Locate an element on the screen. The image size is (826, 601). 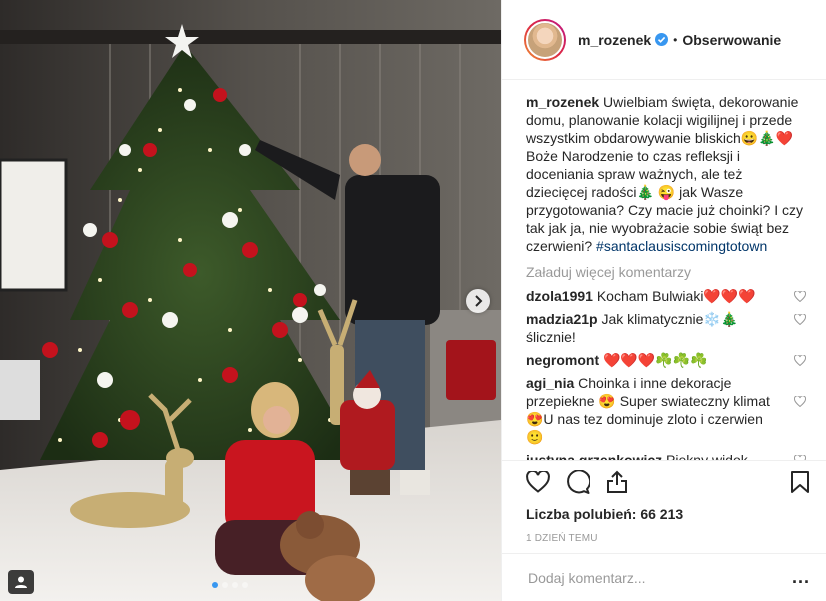
share-button is located at coordinates (617, 482).